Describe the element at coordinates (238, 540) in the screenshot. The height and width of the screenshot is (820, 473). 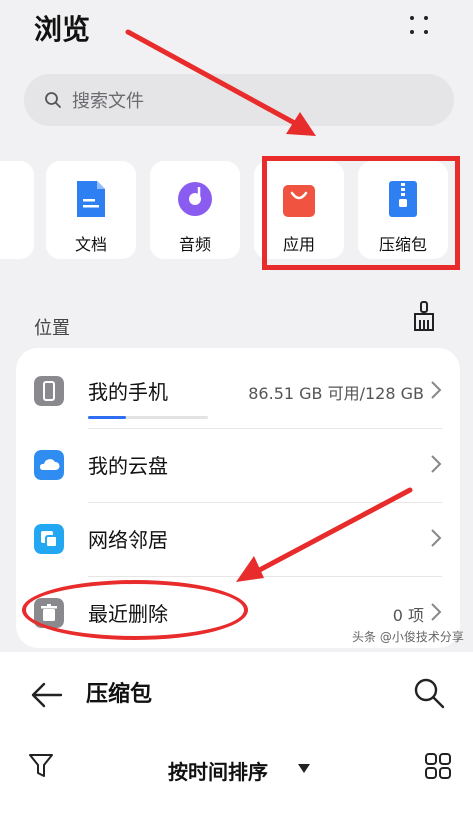
I see `location-network-neighbors: 网络邻居` at that location.